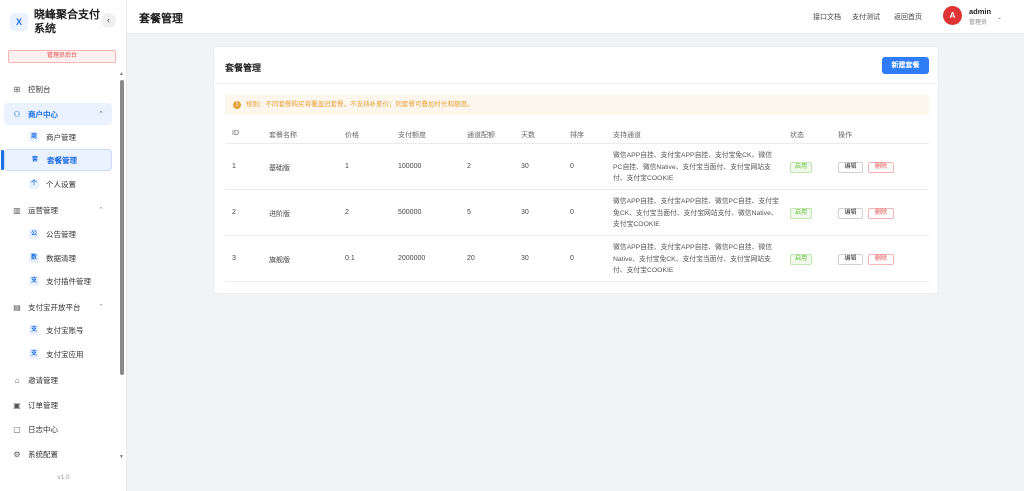 This screenshot has height=491, width=1024. I want to click on chevron-left-icon: ‹, so click(108, 20).